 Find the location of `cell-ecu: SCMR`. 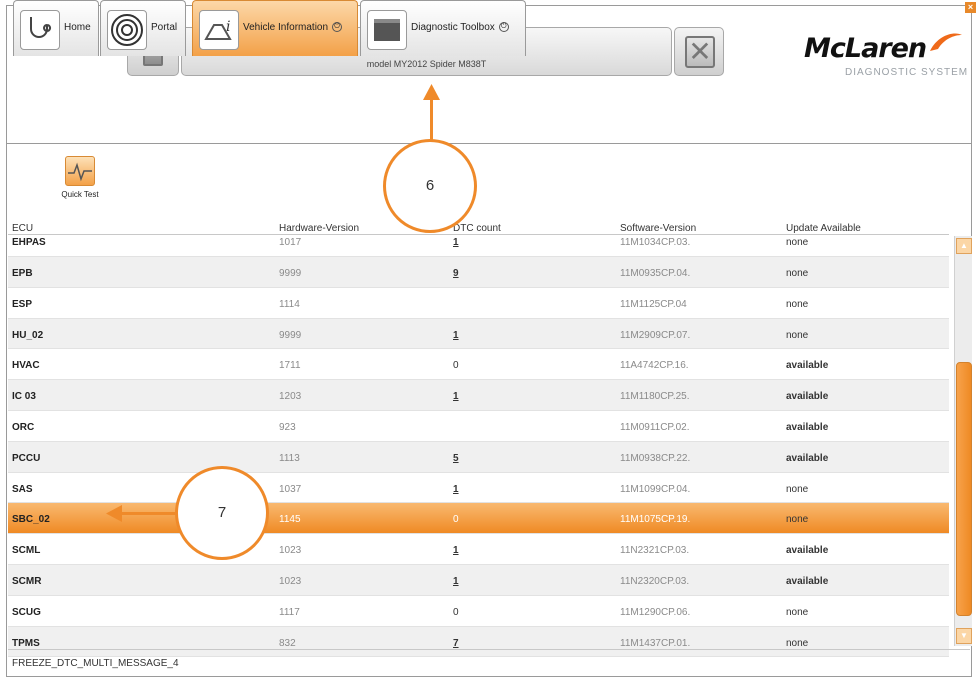

cell-ecu: SCMR is located at coordinates (27, 581).